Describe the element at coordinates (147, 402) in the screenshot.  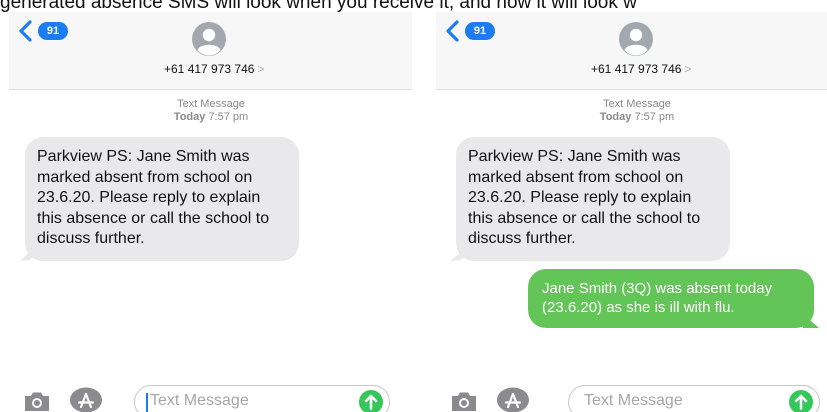
I see `text-cursor` at that location.